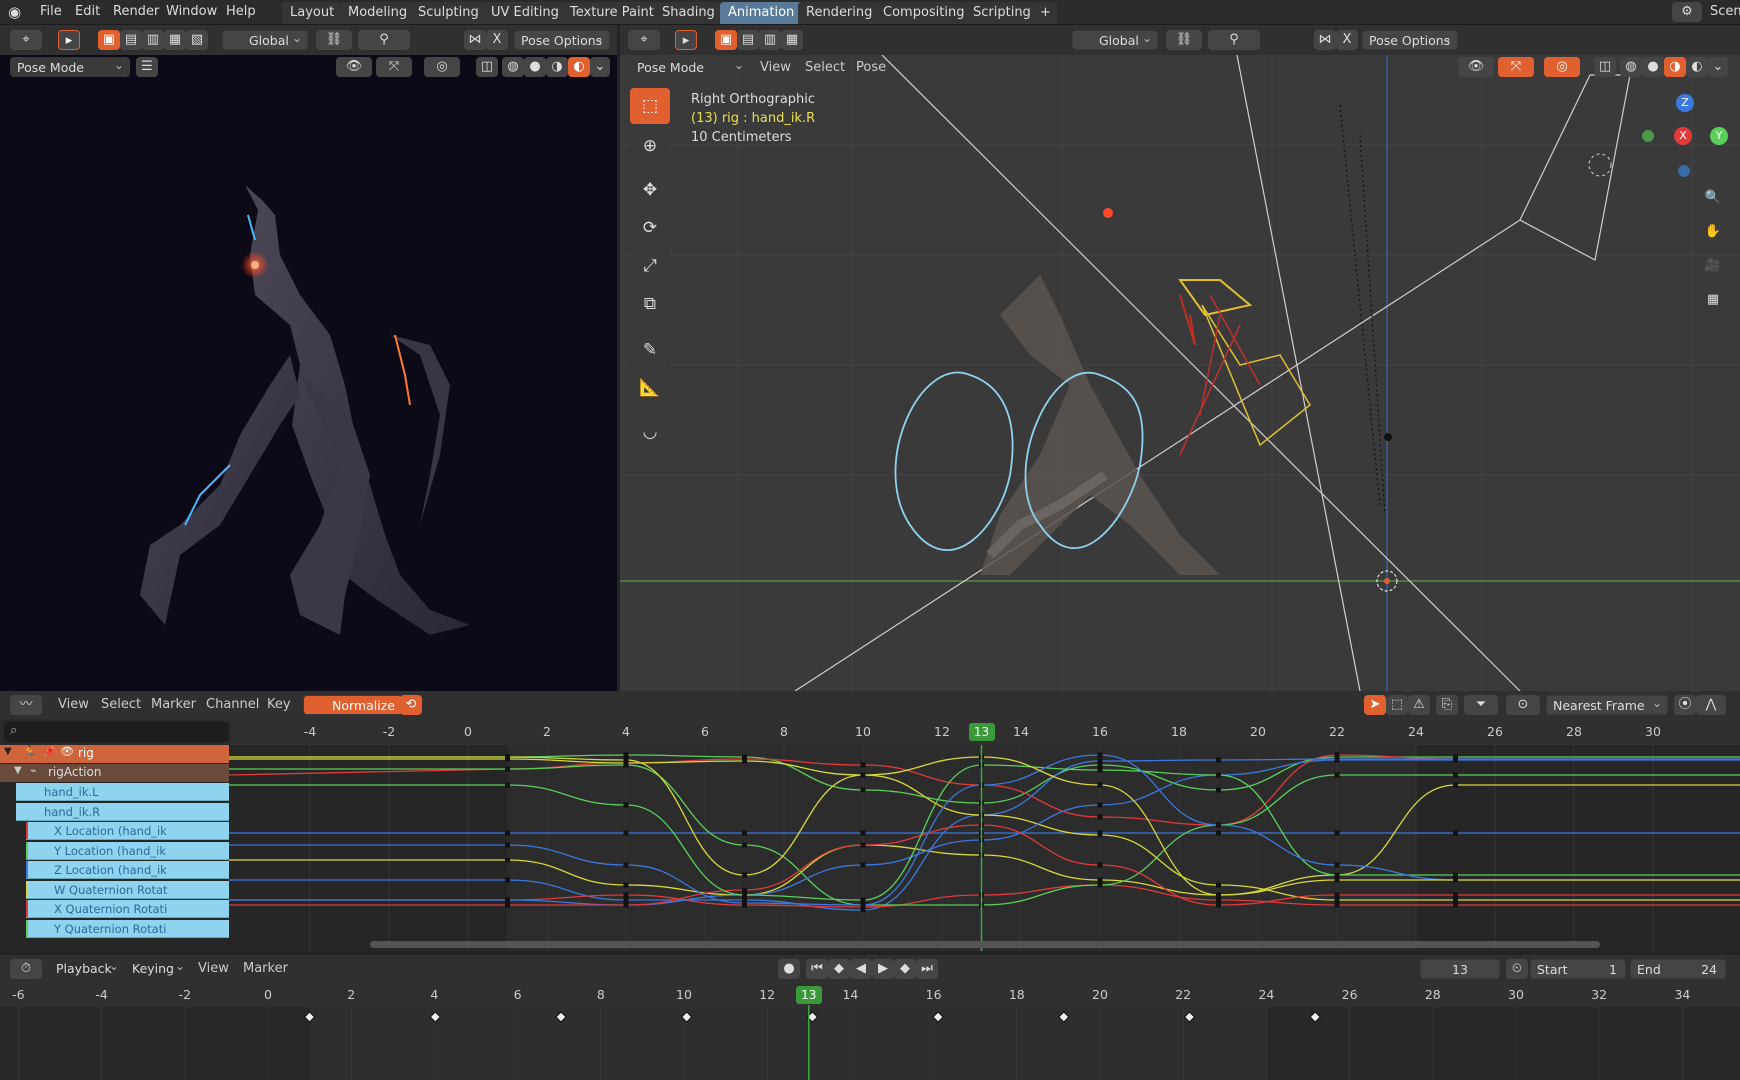 The image size is (1740, 1080). Describe the element at coordinates (1713, 300) in the screenshot. I see `grid-icon: ▦` at that location.